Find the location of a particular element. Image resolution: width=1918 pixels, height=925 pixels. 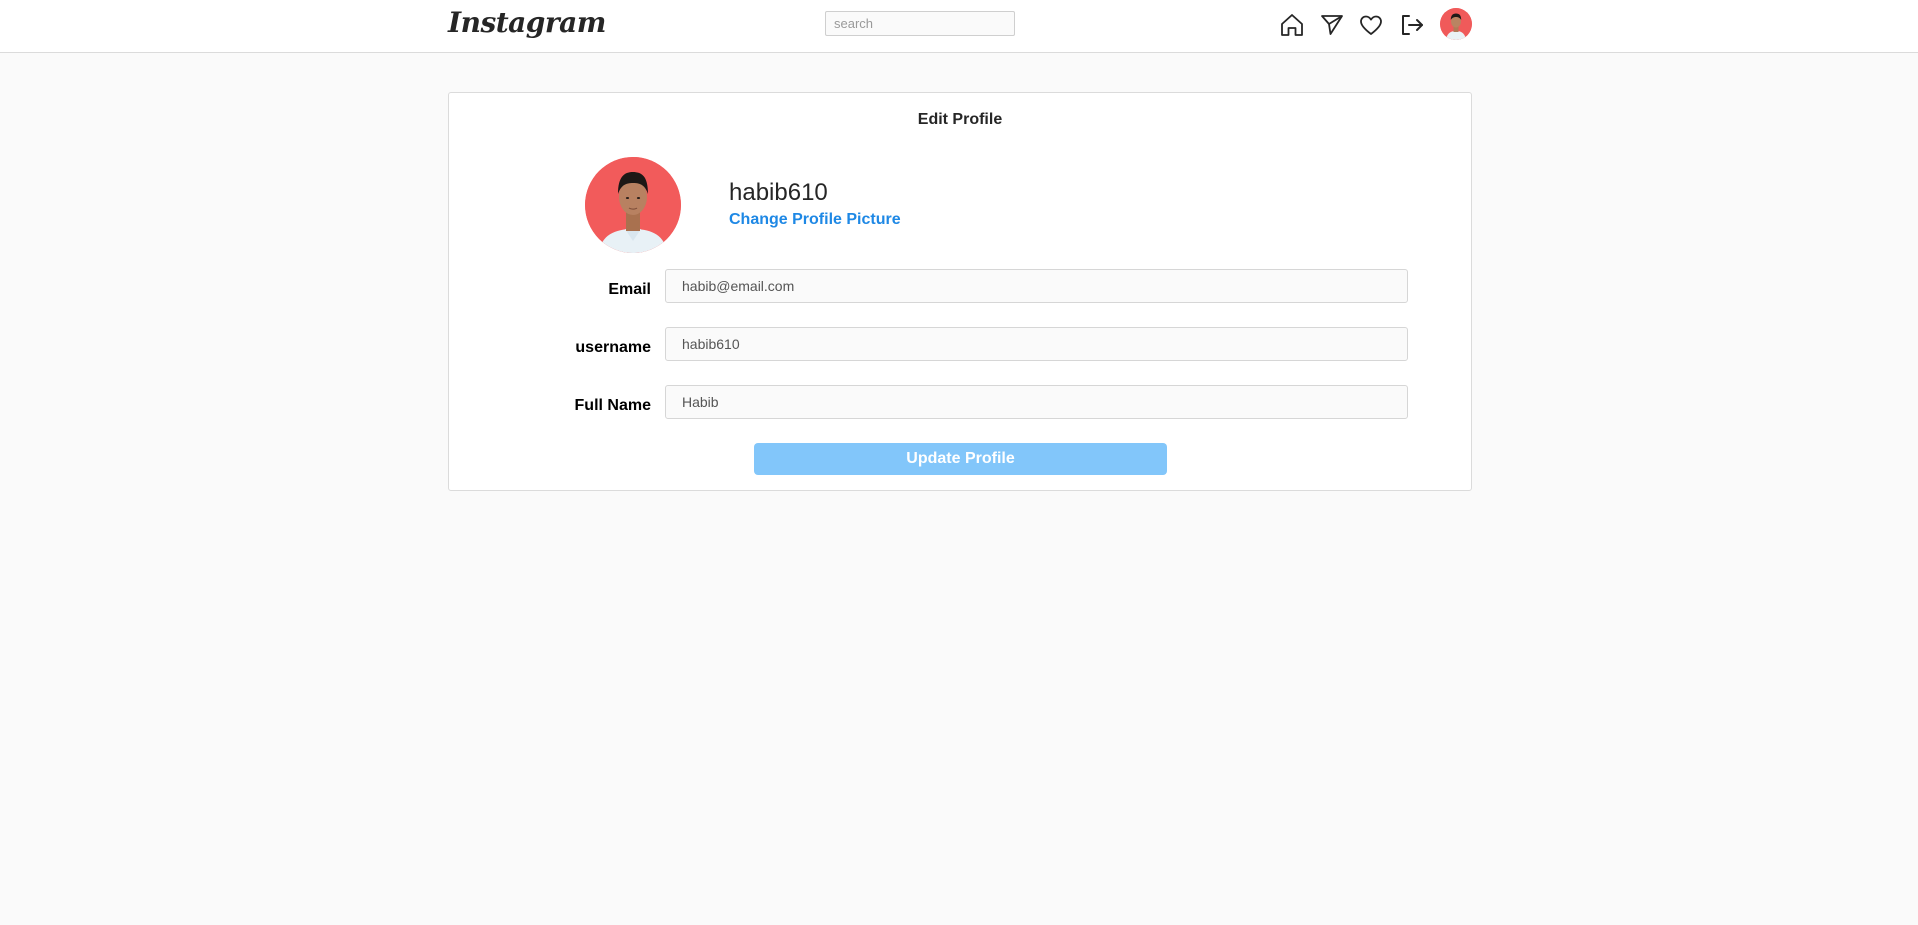

top-navbar: Instagram is located at coordinates (959, 26).